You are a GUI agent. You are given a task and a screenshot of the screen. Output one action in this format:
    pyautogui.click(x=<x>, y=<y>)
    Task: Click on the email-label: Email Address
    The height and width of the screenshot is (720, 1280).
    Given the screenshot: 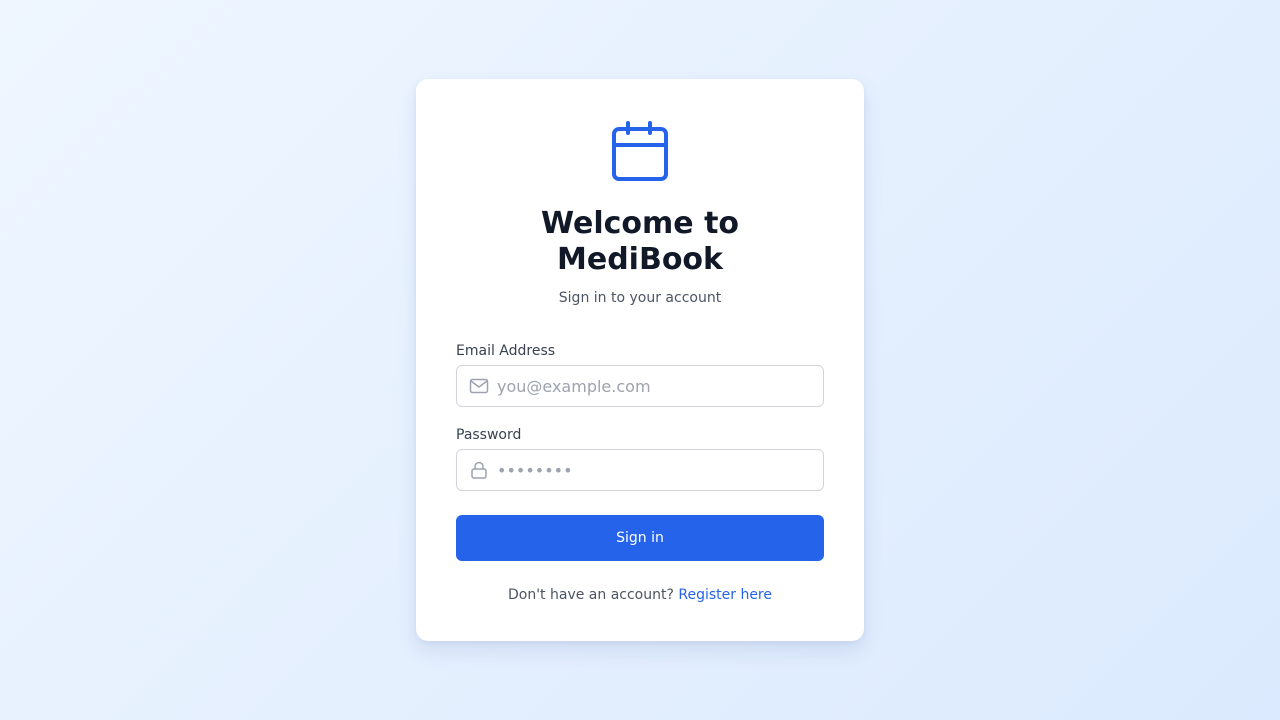 What is the action you would take?
    pyautogui.click(x=506, y=351)
    